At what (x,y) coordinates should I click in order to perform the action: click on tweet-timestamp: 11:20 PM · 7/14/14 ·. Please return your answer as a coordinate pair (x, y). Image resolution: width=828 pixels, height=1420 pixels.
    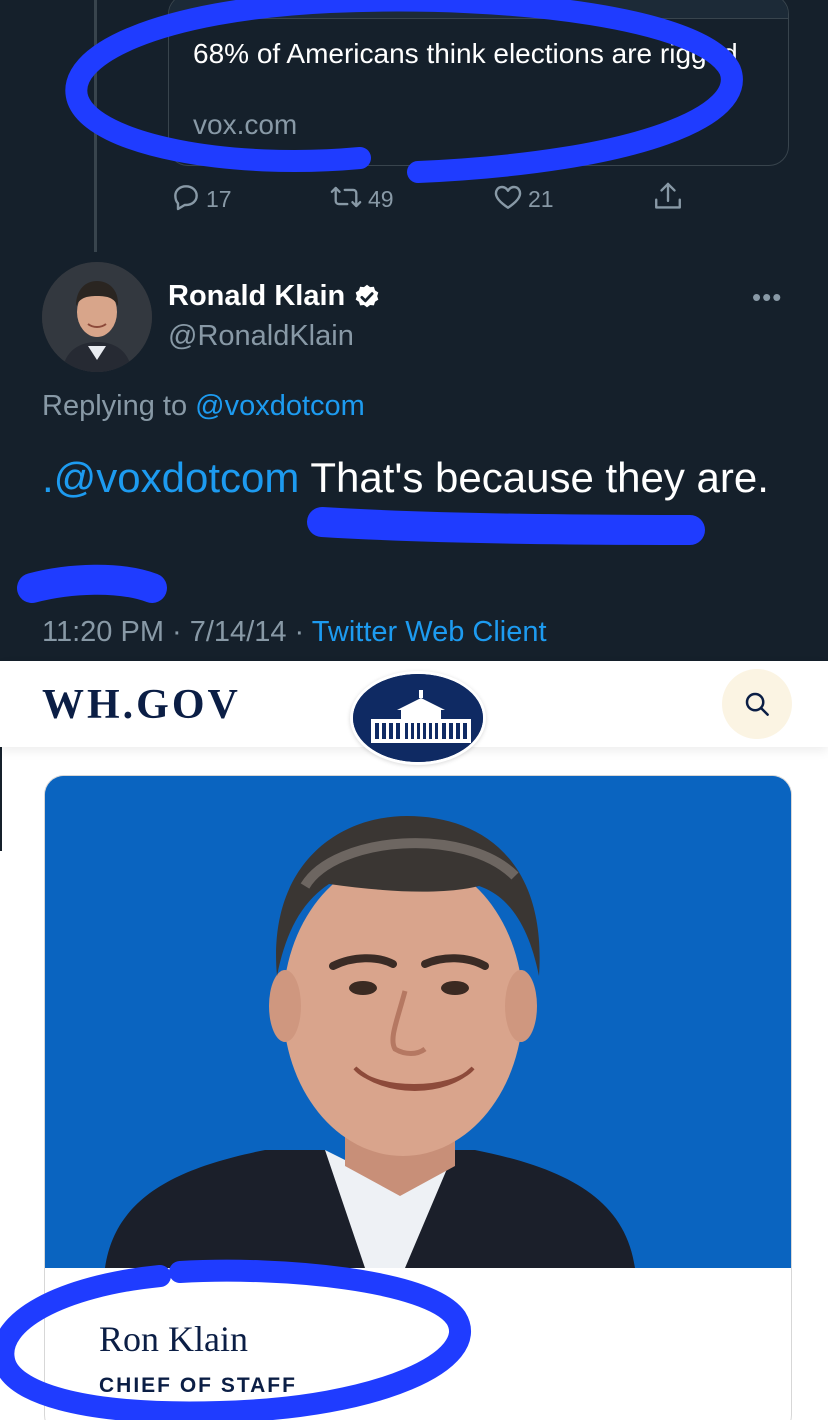
    Looking at the image, I should click on (177, 632).